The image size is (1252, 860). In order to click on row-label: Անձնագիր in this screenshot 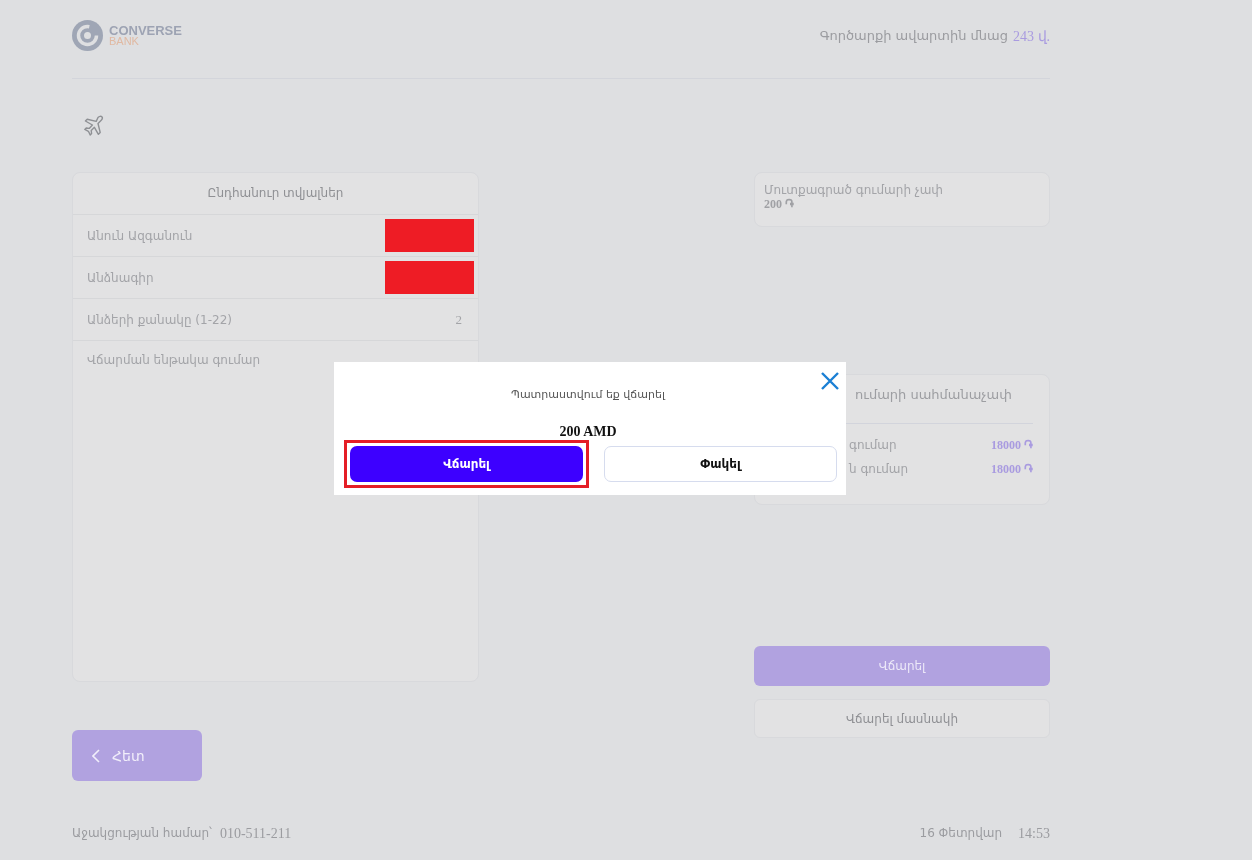, I will do `click(120, 277)`.